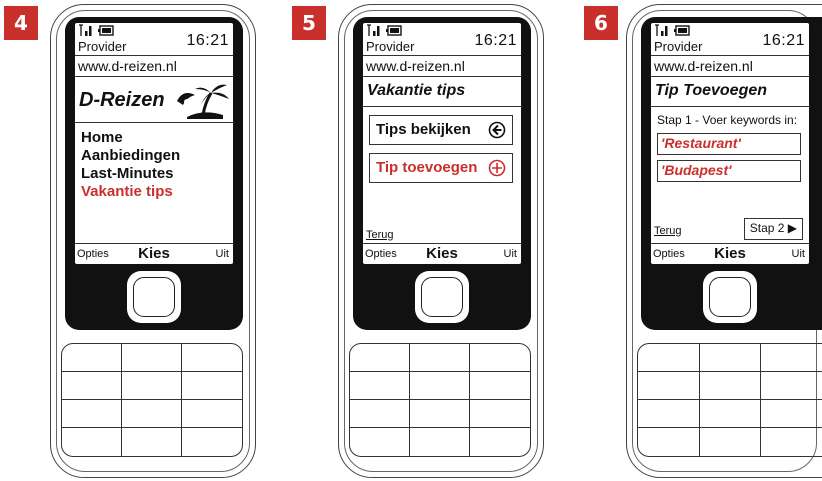 The height and width of the screenshot is (481, 822). Describe the element at coordinates (309, 23) in the screenshot. I see `step-badge-5: 5` at that location.